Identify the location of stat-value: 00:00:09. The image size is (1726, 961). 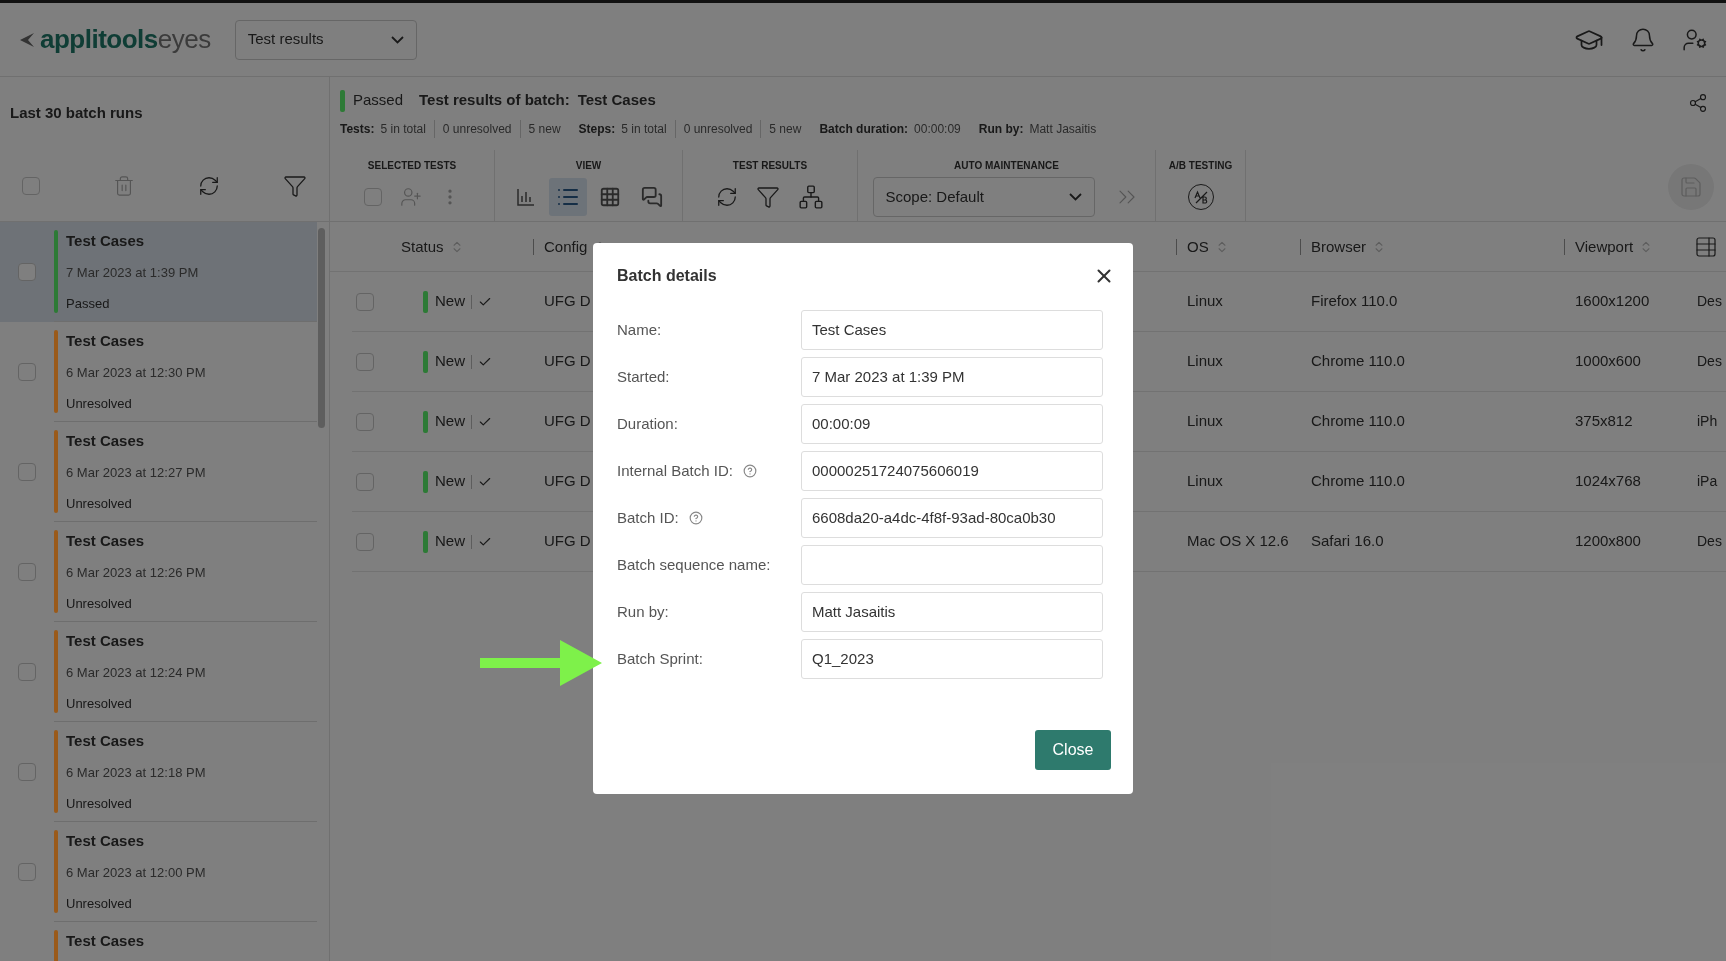
(937, 129).